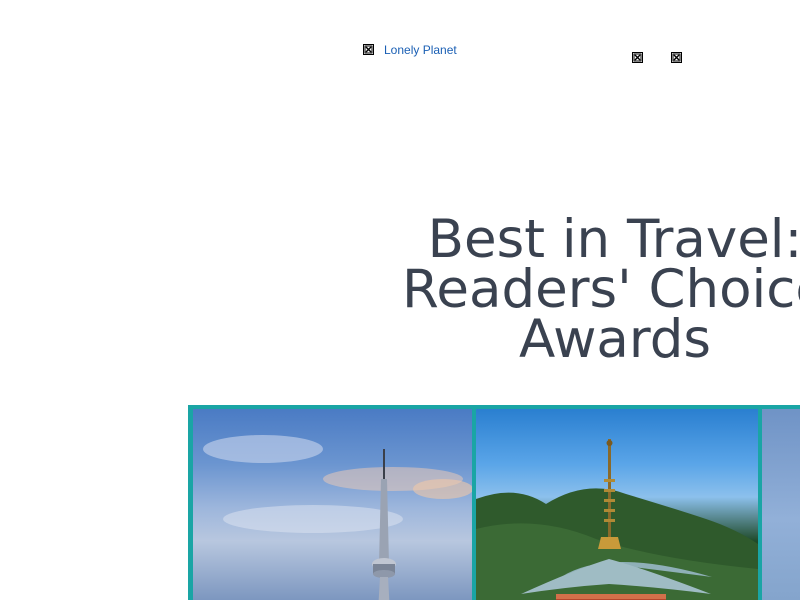 This screenshot has width=800, height=600. Describe the element at coordinates (781, 504) in the screenshot. I see `gallery-tile` at that location.